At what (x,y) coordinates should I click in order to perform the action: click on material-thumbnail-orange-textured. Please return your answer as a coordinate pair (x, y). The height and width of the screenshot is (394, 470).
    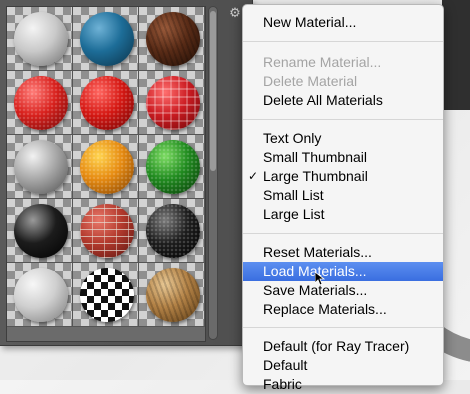
    Looking at the image, I should click on (106, 167).